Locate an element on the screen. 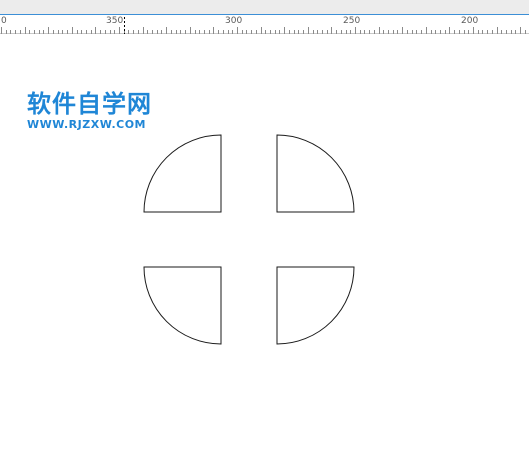 The image size is (529, 466). horizontal-ruler: 0 350 300 250 200 is located at coordinates (264, 24).